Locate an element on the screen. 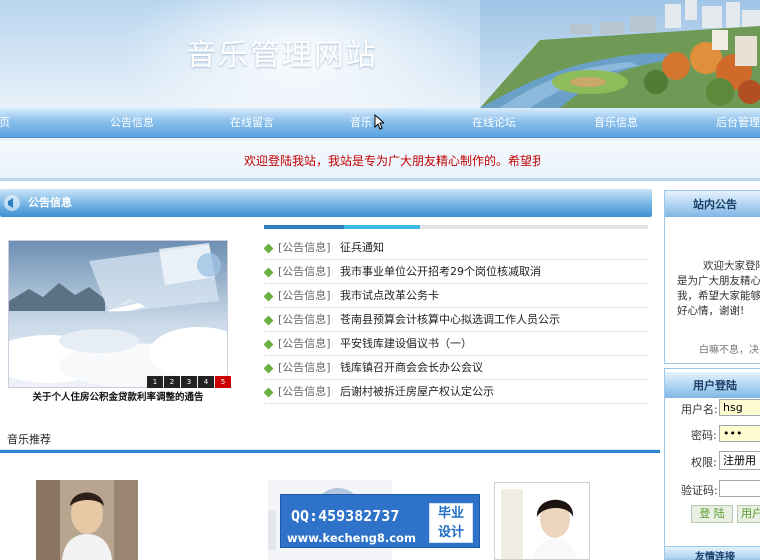 This screenshot has height=560, width=760. announcements-panel-header: 公告信息 is located at coordinates (326, 203).